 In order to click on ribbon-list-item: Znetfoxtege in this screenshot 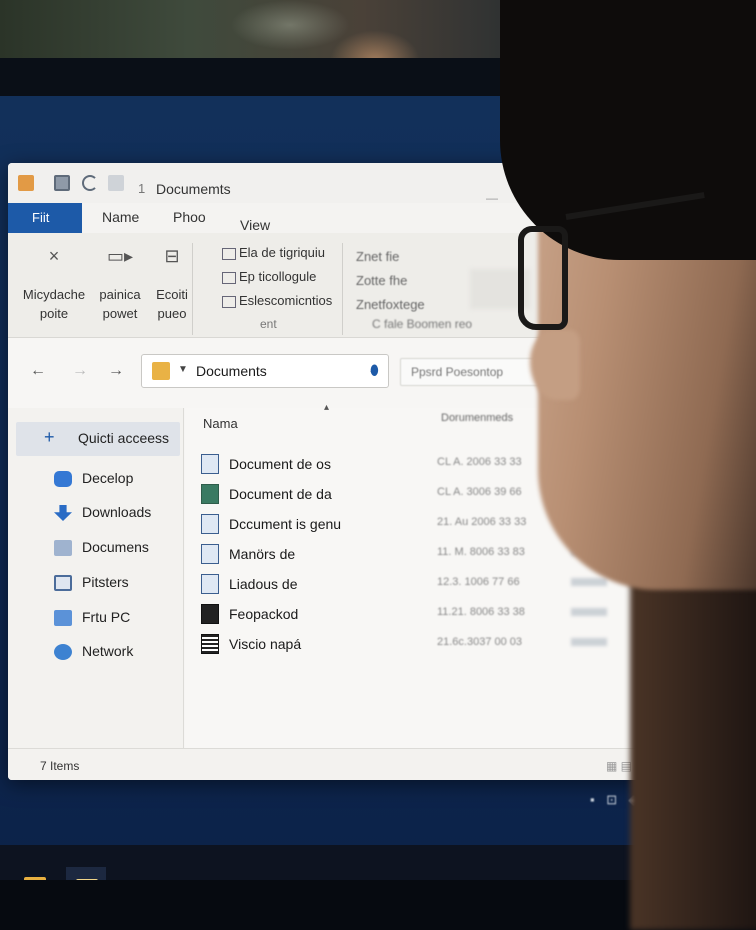, I will do `click(390, 305)`.